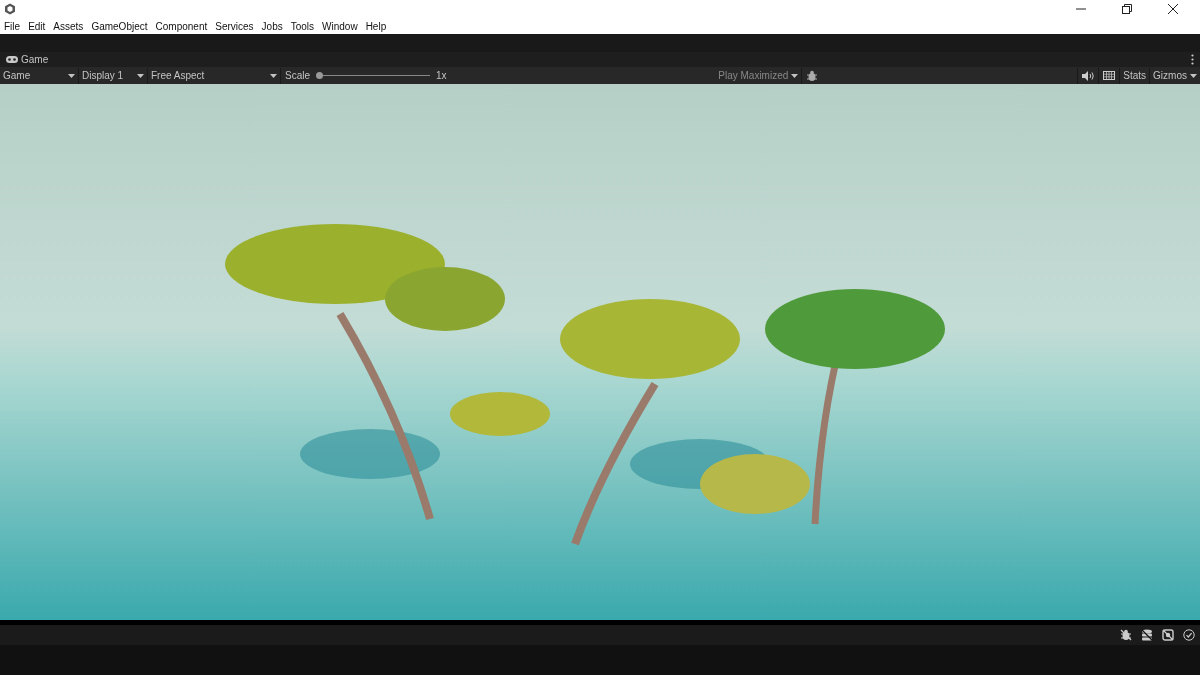  What do you see at coordinates (10, 9) in the screenshot?
I see `app-logo-icon` at bounding box center [10, 9].